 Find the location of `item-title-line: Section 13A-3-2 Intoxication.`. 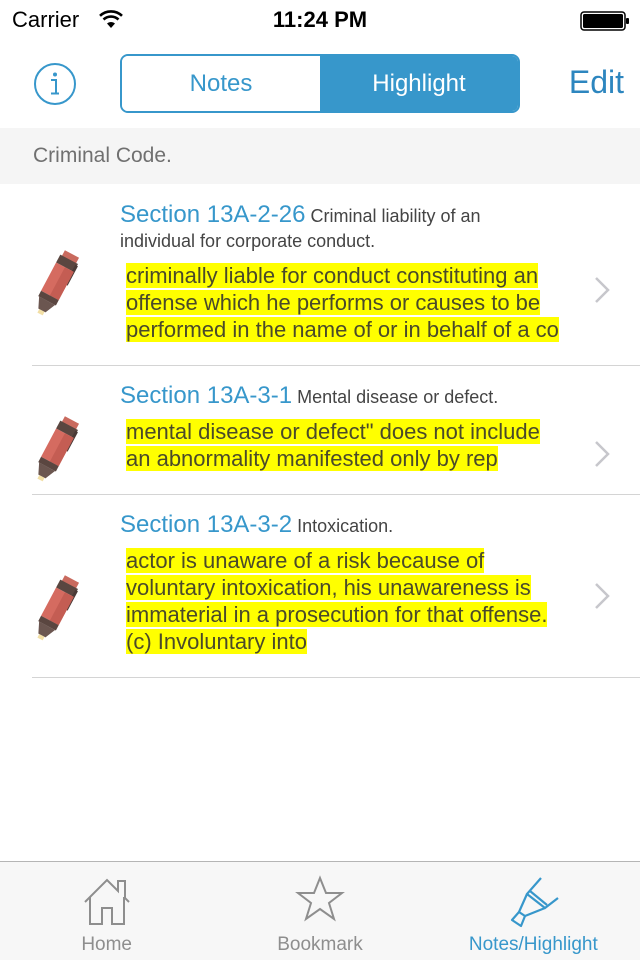

item-title-line: Section 13A-3-2 Intoxication. is located at coordinates (340, 525).